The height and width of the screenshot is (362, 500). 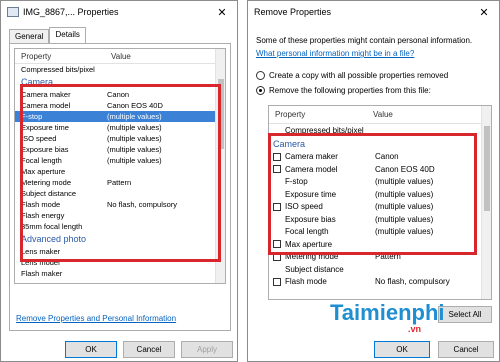 What do you see at coordinates (387, 157) in the screenshot?
I see `property-value: Canon` at bounding box center [387, 157].